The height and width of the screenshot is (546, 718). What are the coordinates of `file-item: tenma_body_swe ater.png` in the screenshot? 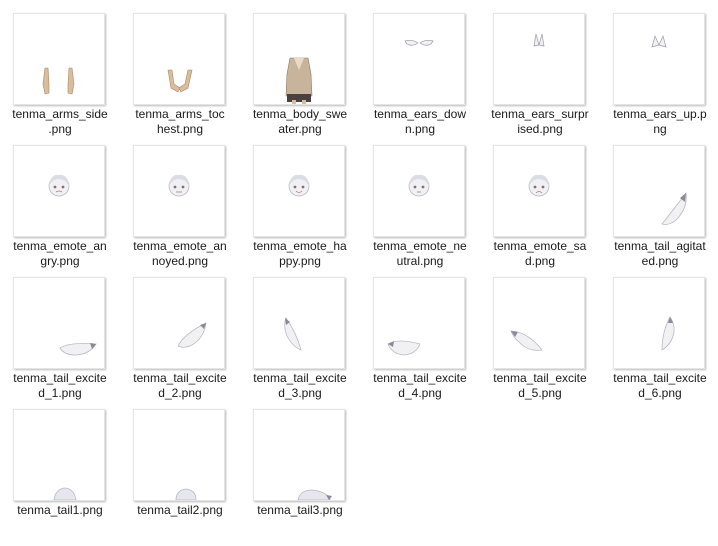 It's located at (300, 68).